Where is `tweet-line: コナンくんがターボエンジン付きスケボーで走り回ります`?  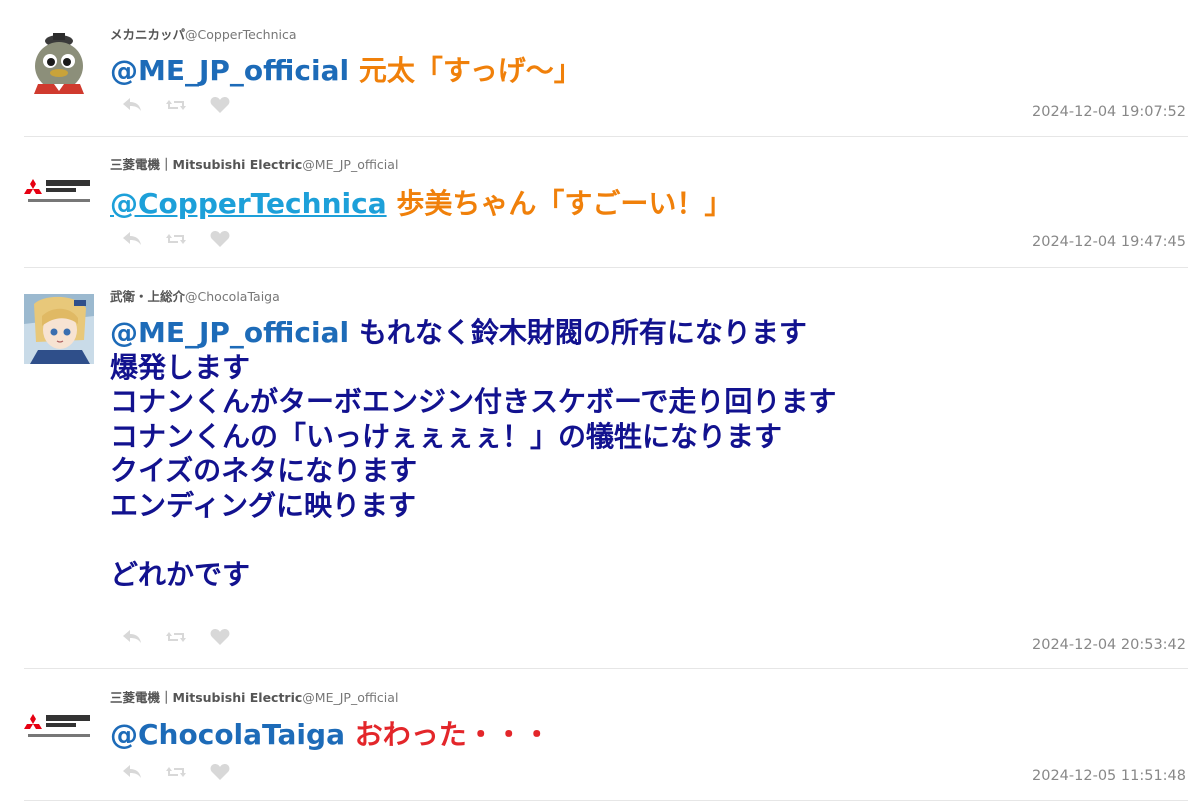
tweet-line: コナンくんがターボエンジン付きスケボーで走り回ります is located at coordinates (473, 401).